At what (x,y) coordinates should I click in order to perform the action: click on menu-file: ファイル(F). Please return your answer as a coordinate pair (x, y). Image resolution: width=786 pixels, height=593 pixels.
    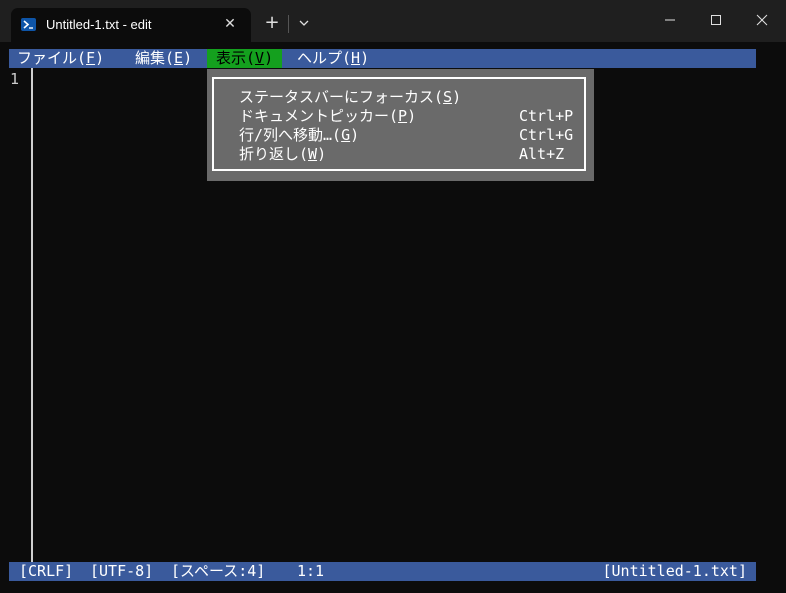
    Looking at the image, I should click on (60, 58).